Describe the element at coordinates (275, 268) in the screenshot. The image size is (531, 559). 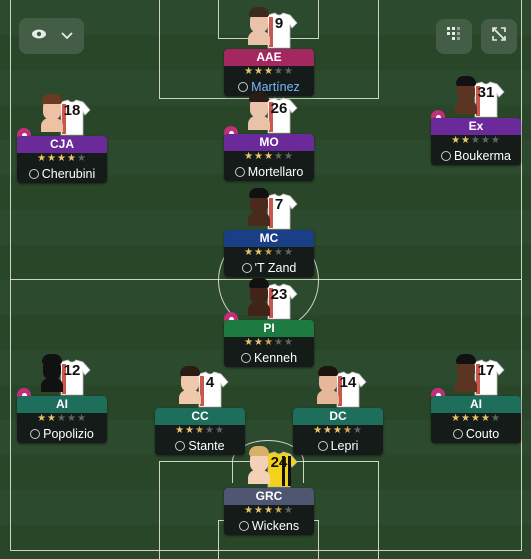
I see `player-name: 'T Zand` at that location.